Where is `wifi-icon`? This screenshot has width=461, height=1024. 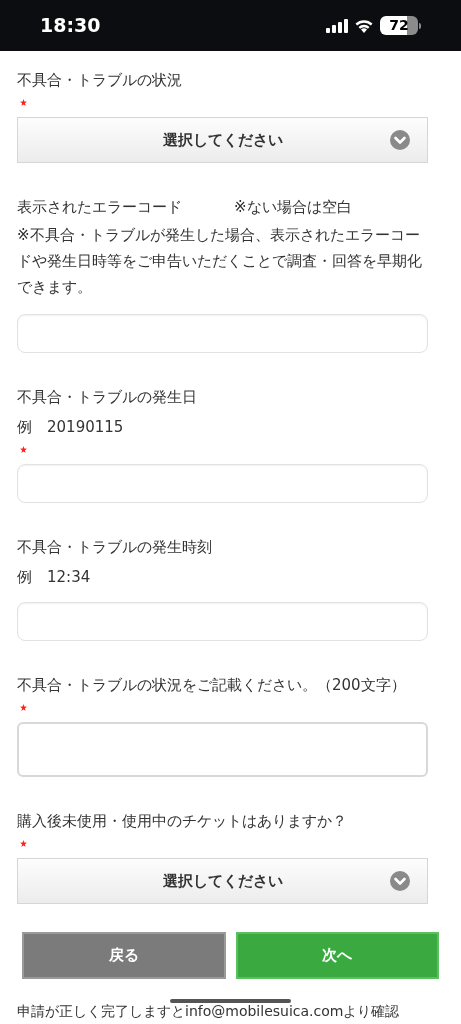
wifi-icon is located at coordinates (364, 25).